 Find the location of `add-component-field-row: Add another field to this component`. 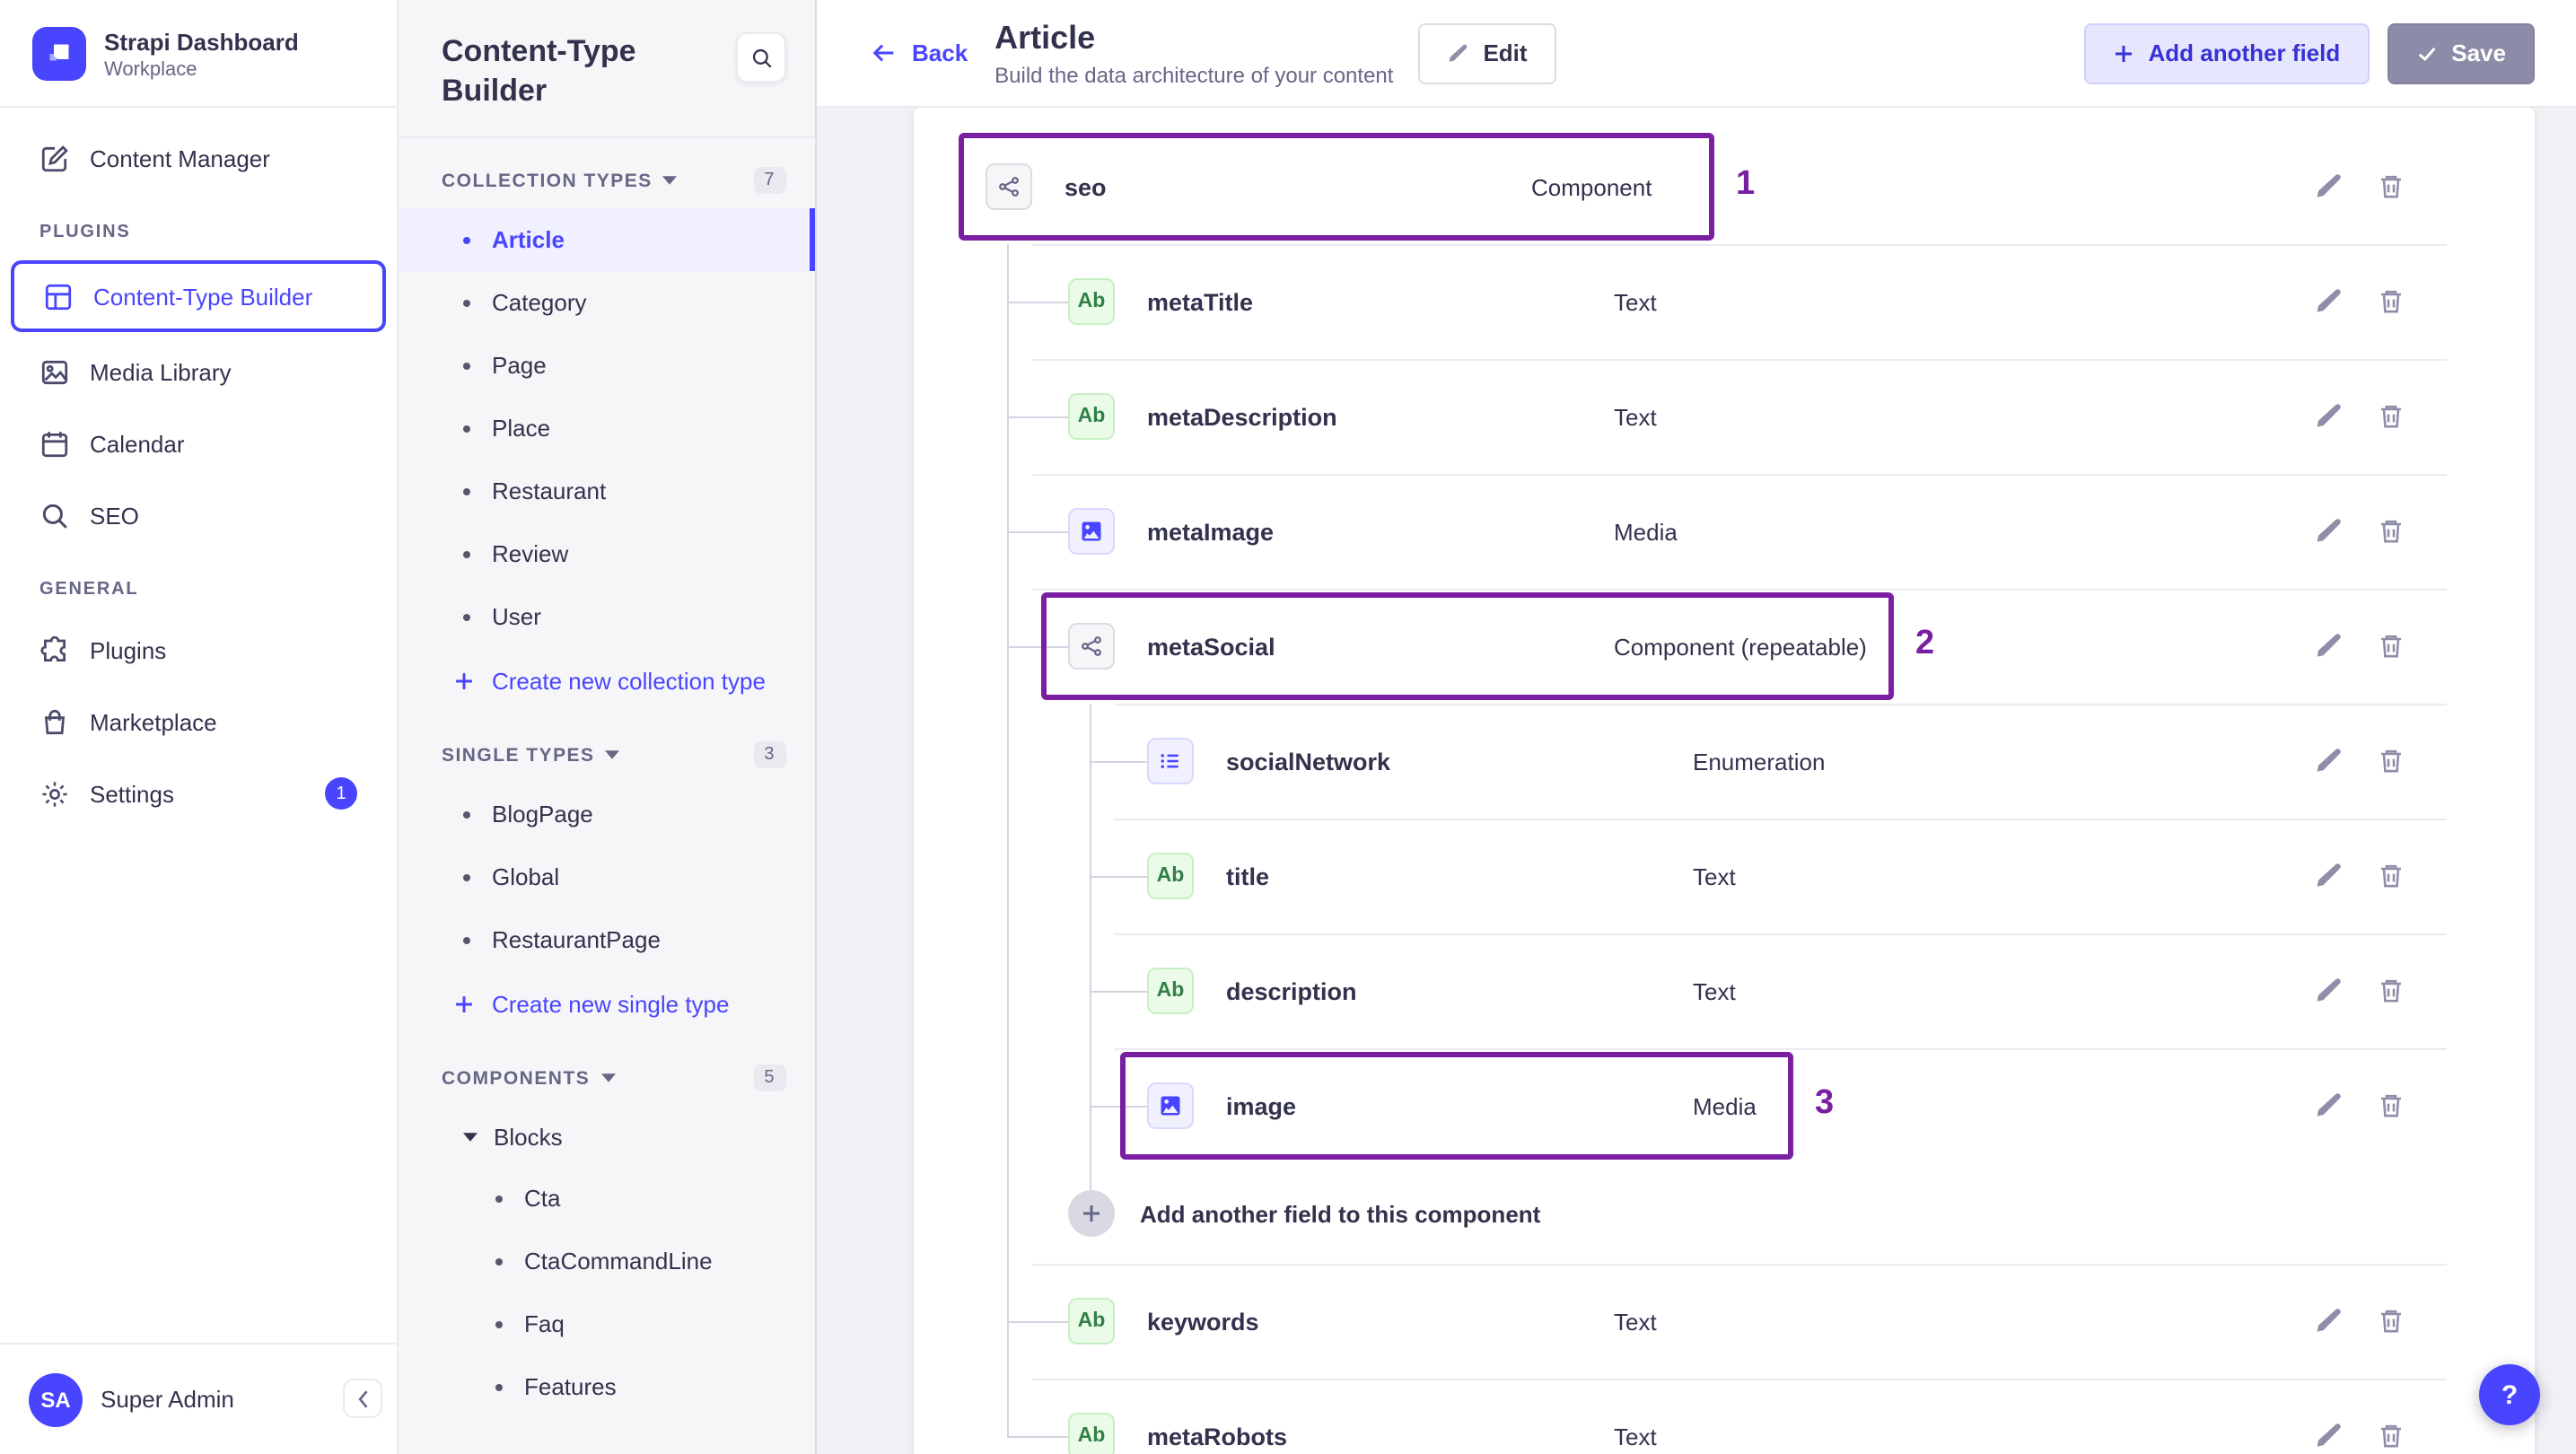

add-component-field-row: Add another field to this component is located at coordinates (1724, 1213).